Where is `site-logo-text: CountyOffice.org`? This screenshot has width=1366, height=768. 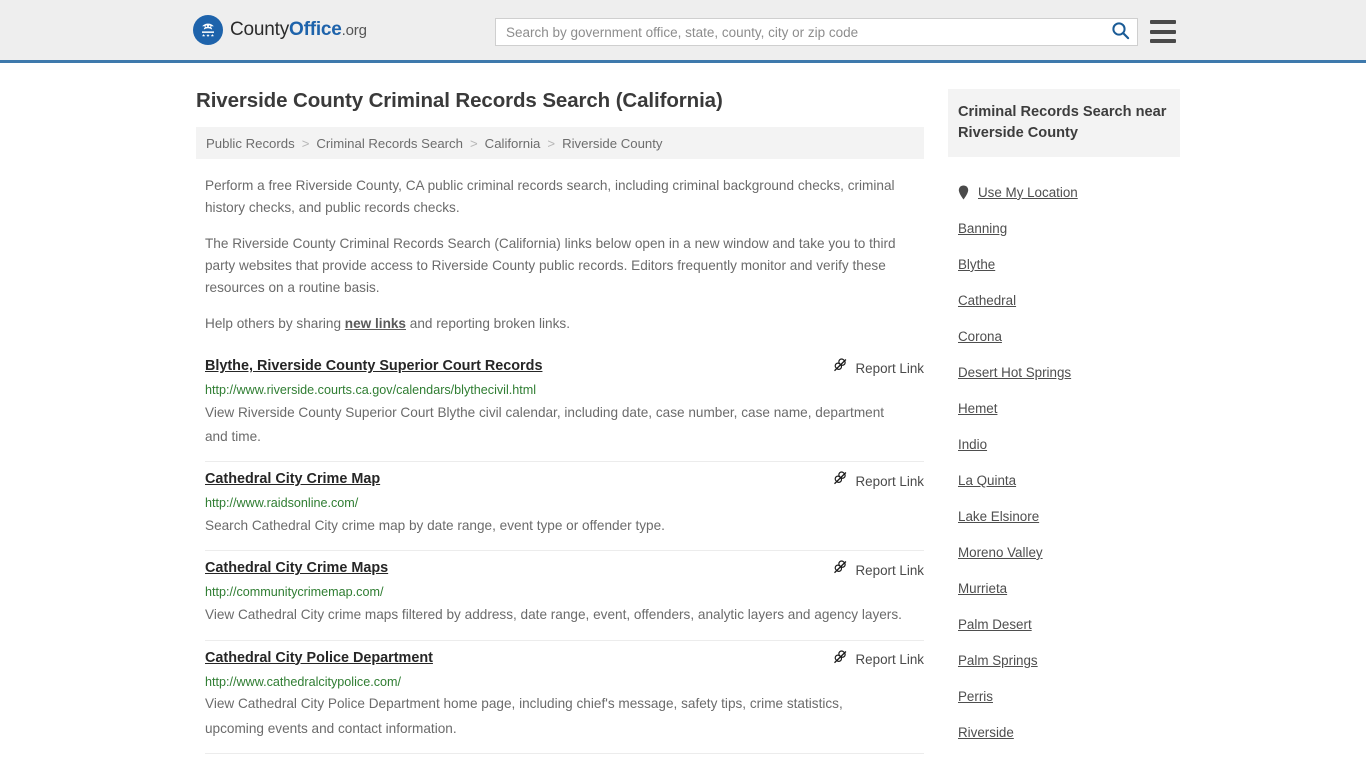 site-logo-text: CountyOffice.org is located at coordinates (298, 30).